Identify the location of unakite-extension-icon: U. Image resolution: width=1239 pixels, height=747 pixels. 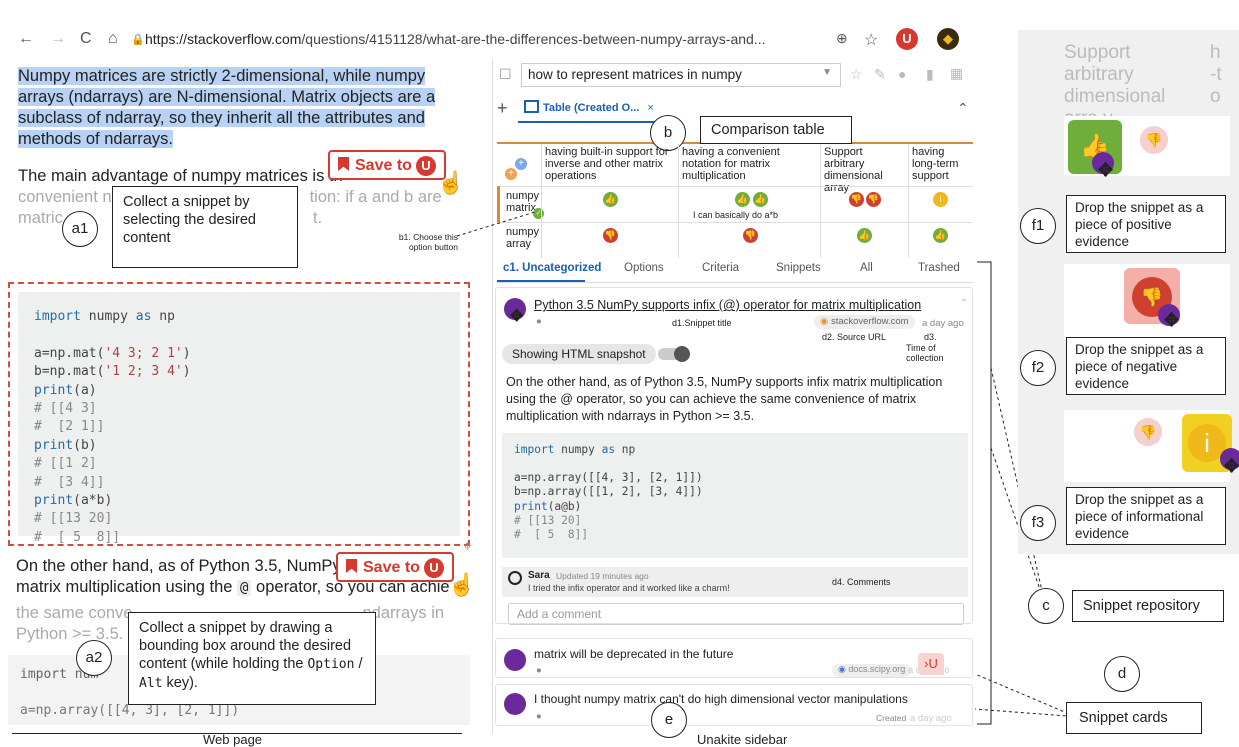
(907, 39).